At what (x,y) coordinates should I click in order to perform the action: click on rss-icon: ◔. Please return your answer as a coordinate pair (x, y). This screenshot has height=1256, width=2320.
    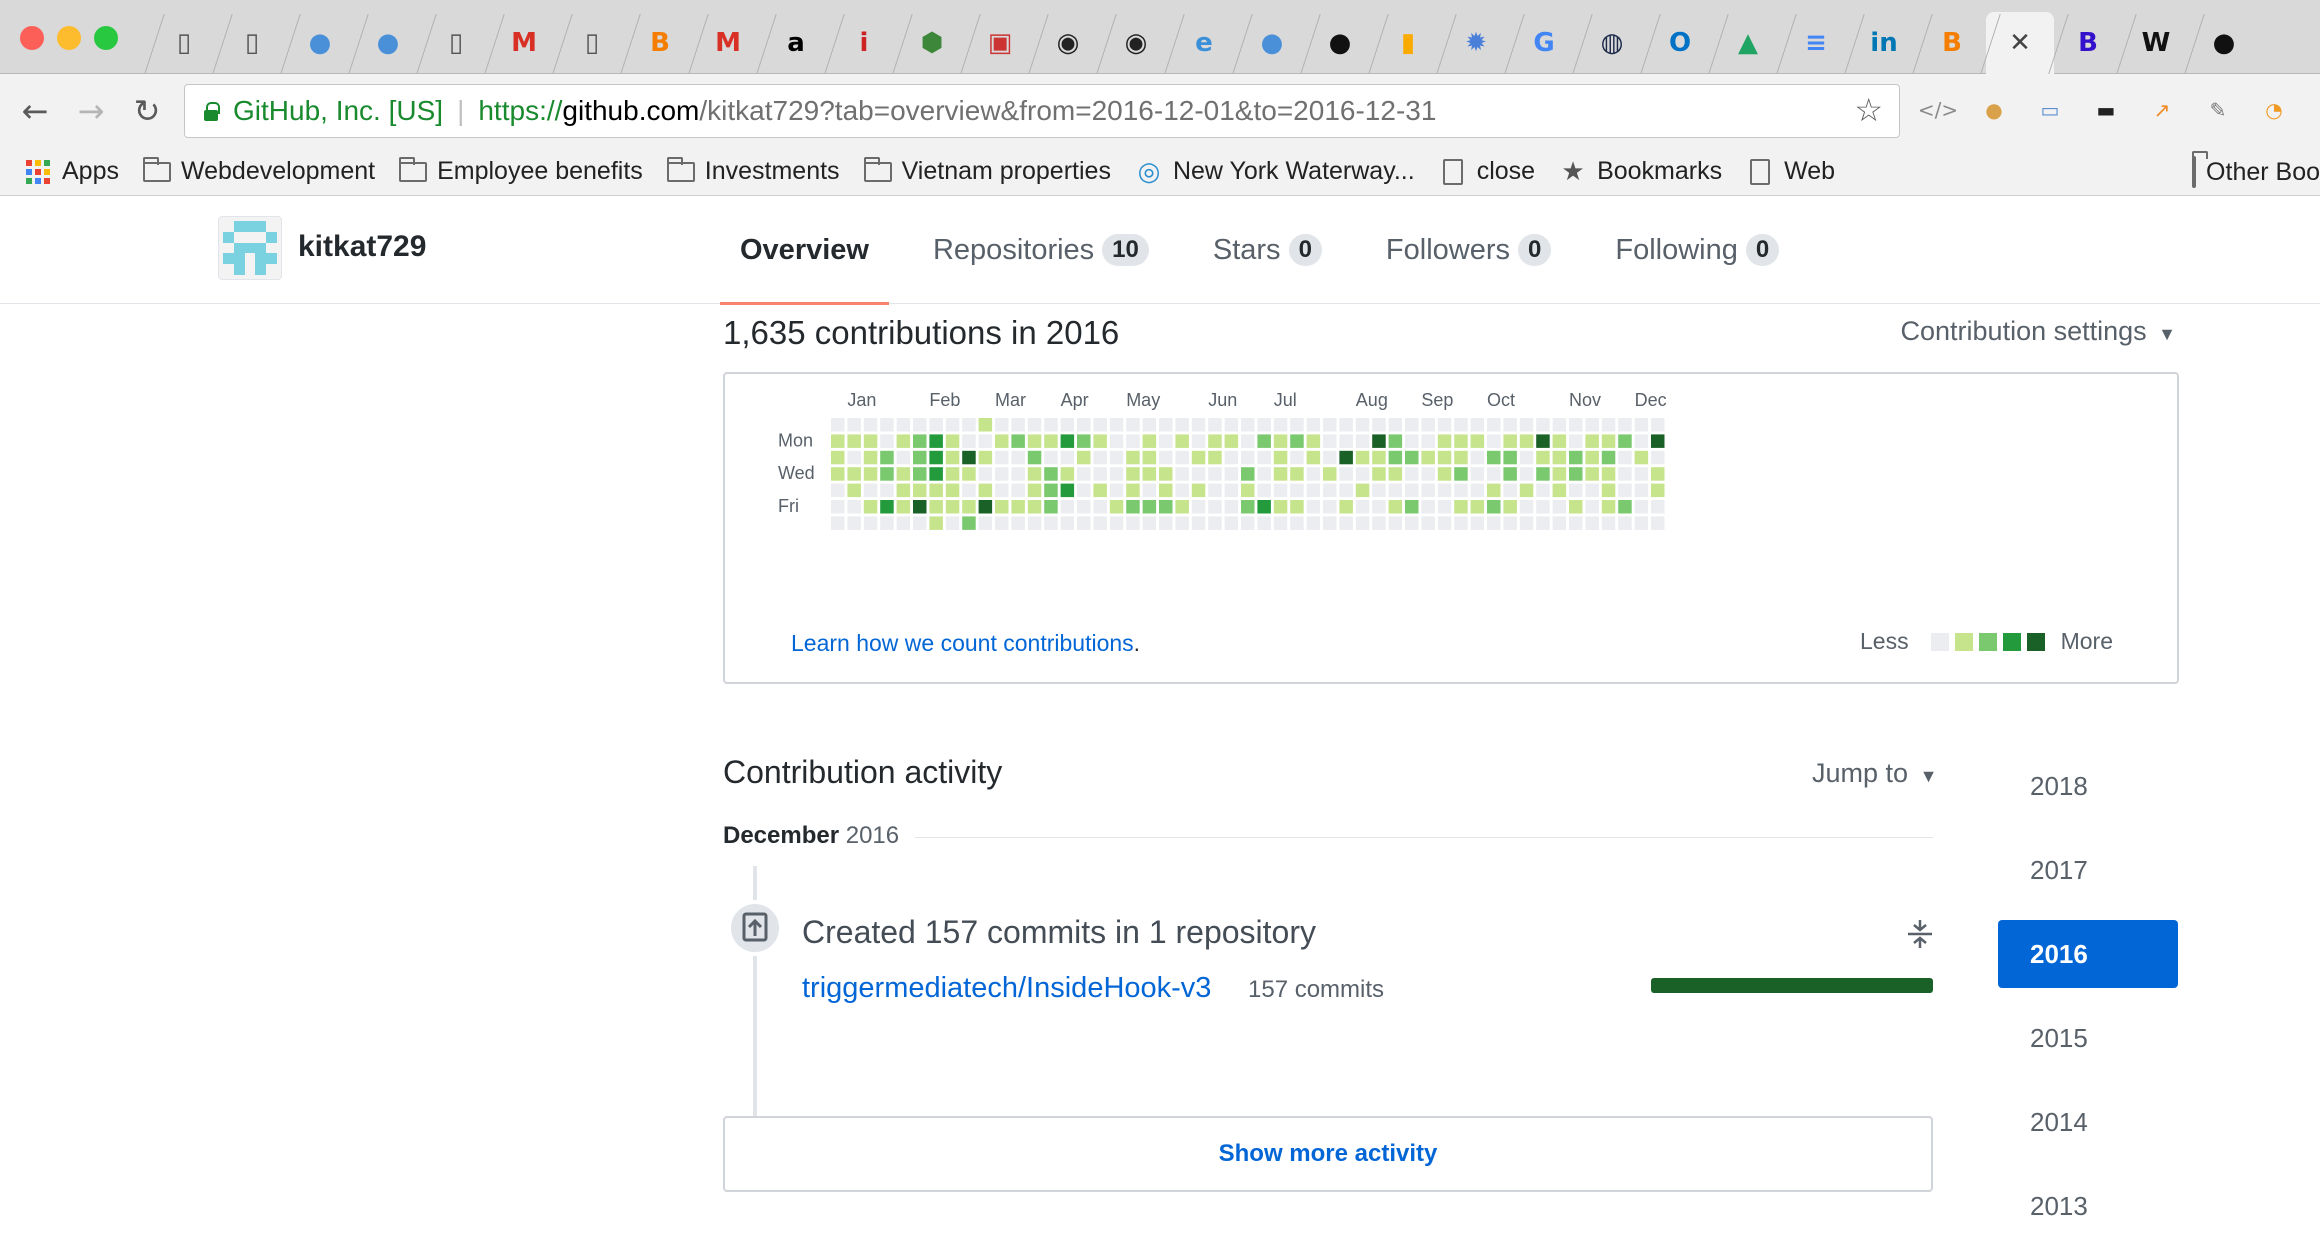
    Looking at the image, I should click on (2274, 110).